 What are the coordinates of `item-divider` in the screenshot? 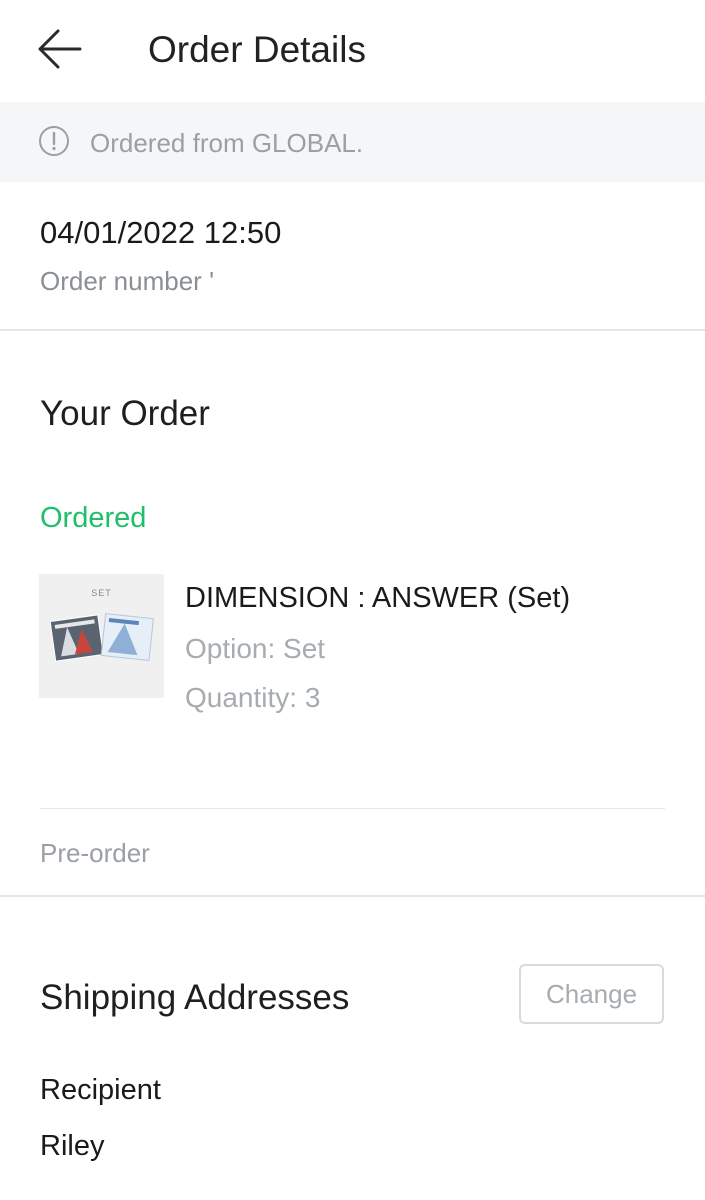 It's located at (352, 808).